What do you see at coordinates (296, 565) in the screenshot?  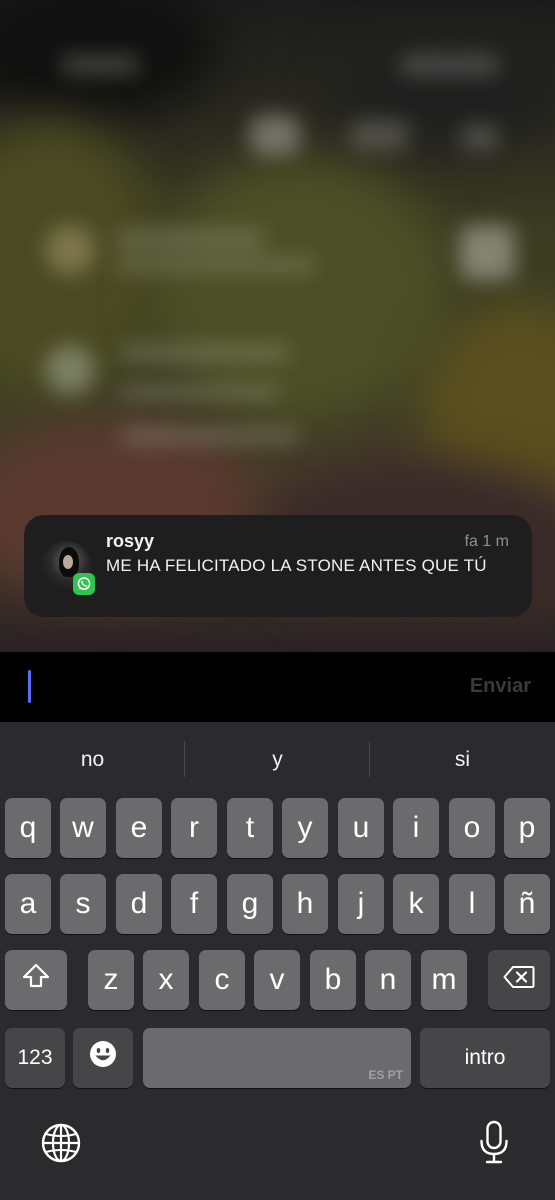 I see `notification-message: ME HA FELICITADO LA STONE ANTES QUE TÚ` at bounding box center [296, 565].